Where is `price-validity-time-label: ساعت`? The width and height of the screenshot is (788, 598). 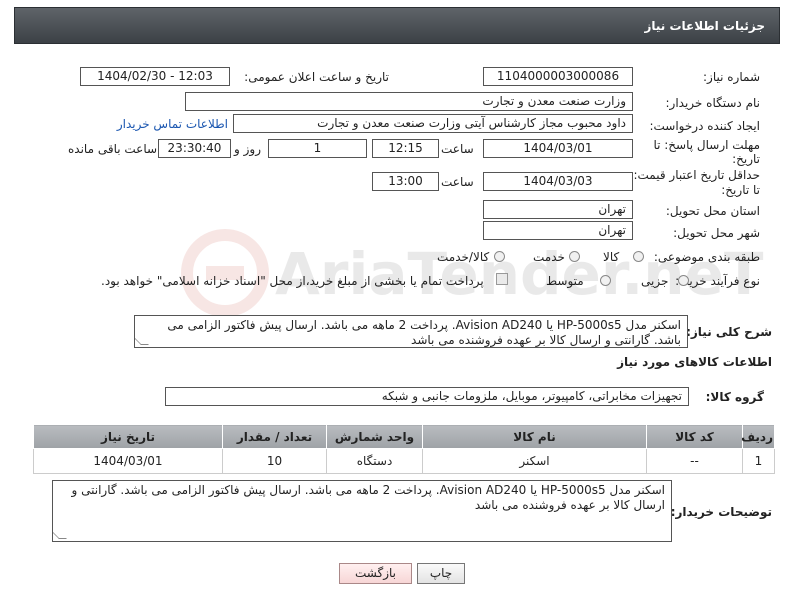
price-validity-time-label: ساعت is located at coordinates (457, 182).